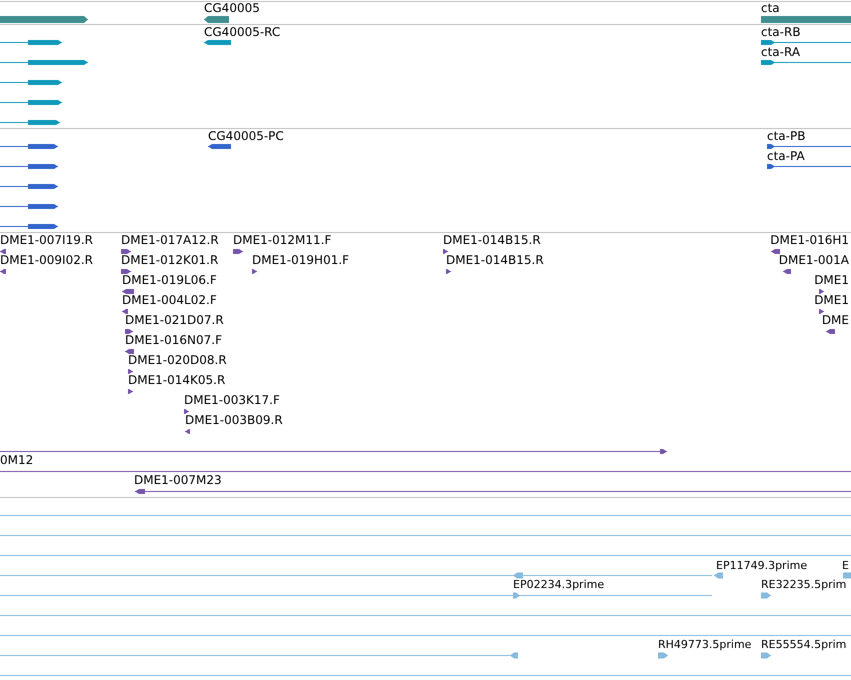  What do you see at coordinates (47, 260) in the screenshot?
I see `feature-label: DME1-009I02.R` at bounding box center [47, 260].